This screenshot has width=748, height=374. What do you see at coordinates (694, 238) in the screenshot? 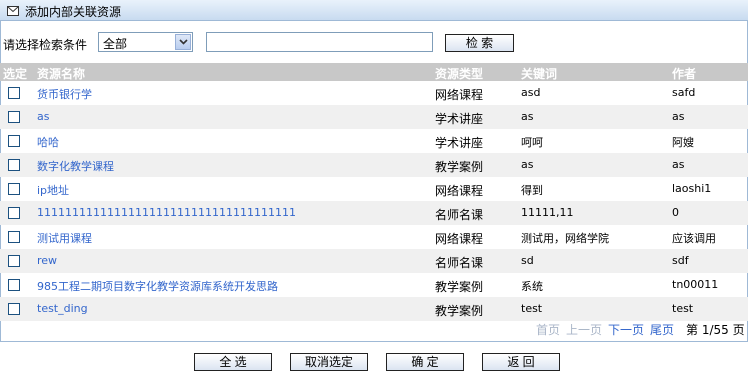
I see `resource-author: 应该调用` at bounding box center [694, 238].